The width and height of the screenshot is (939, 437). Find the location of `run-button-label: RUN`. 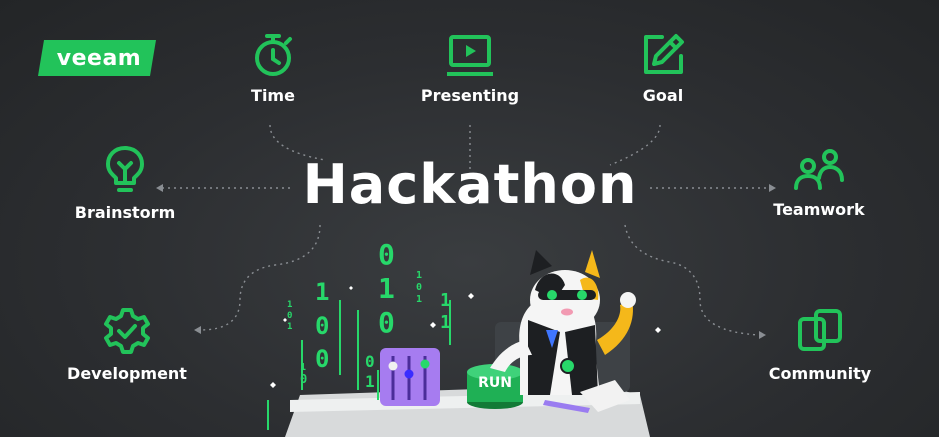

run-button-label: RUN is located at coordinates (495, 383).